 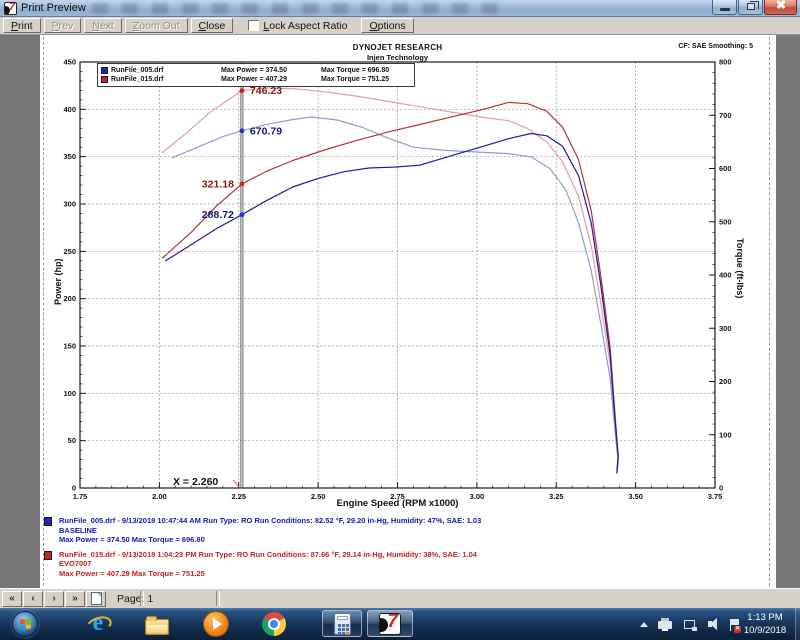 I want to click on caption-buttons, so click(x=754, y=7).